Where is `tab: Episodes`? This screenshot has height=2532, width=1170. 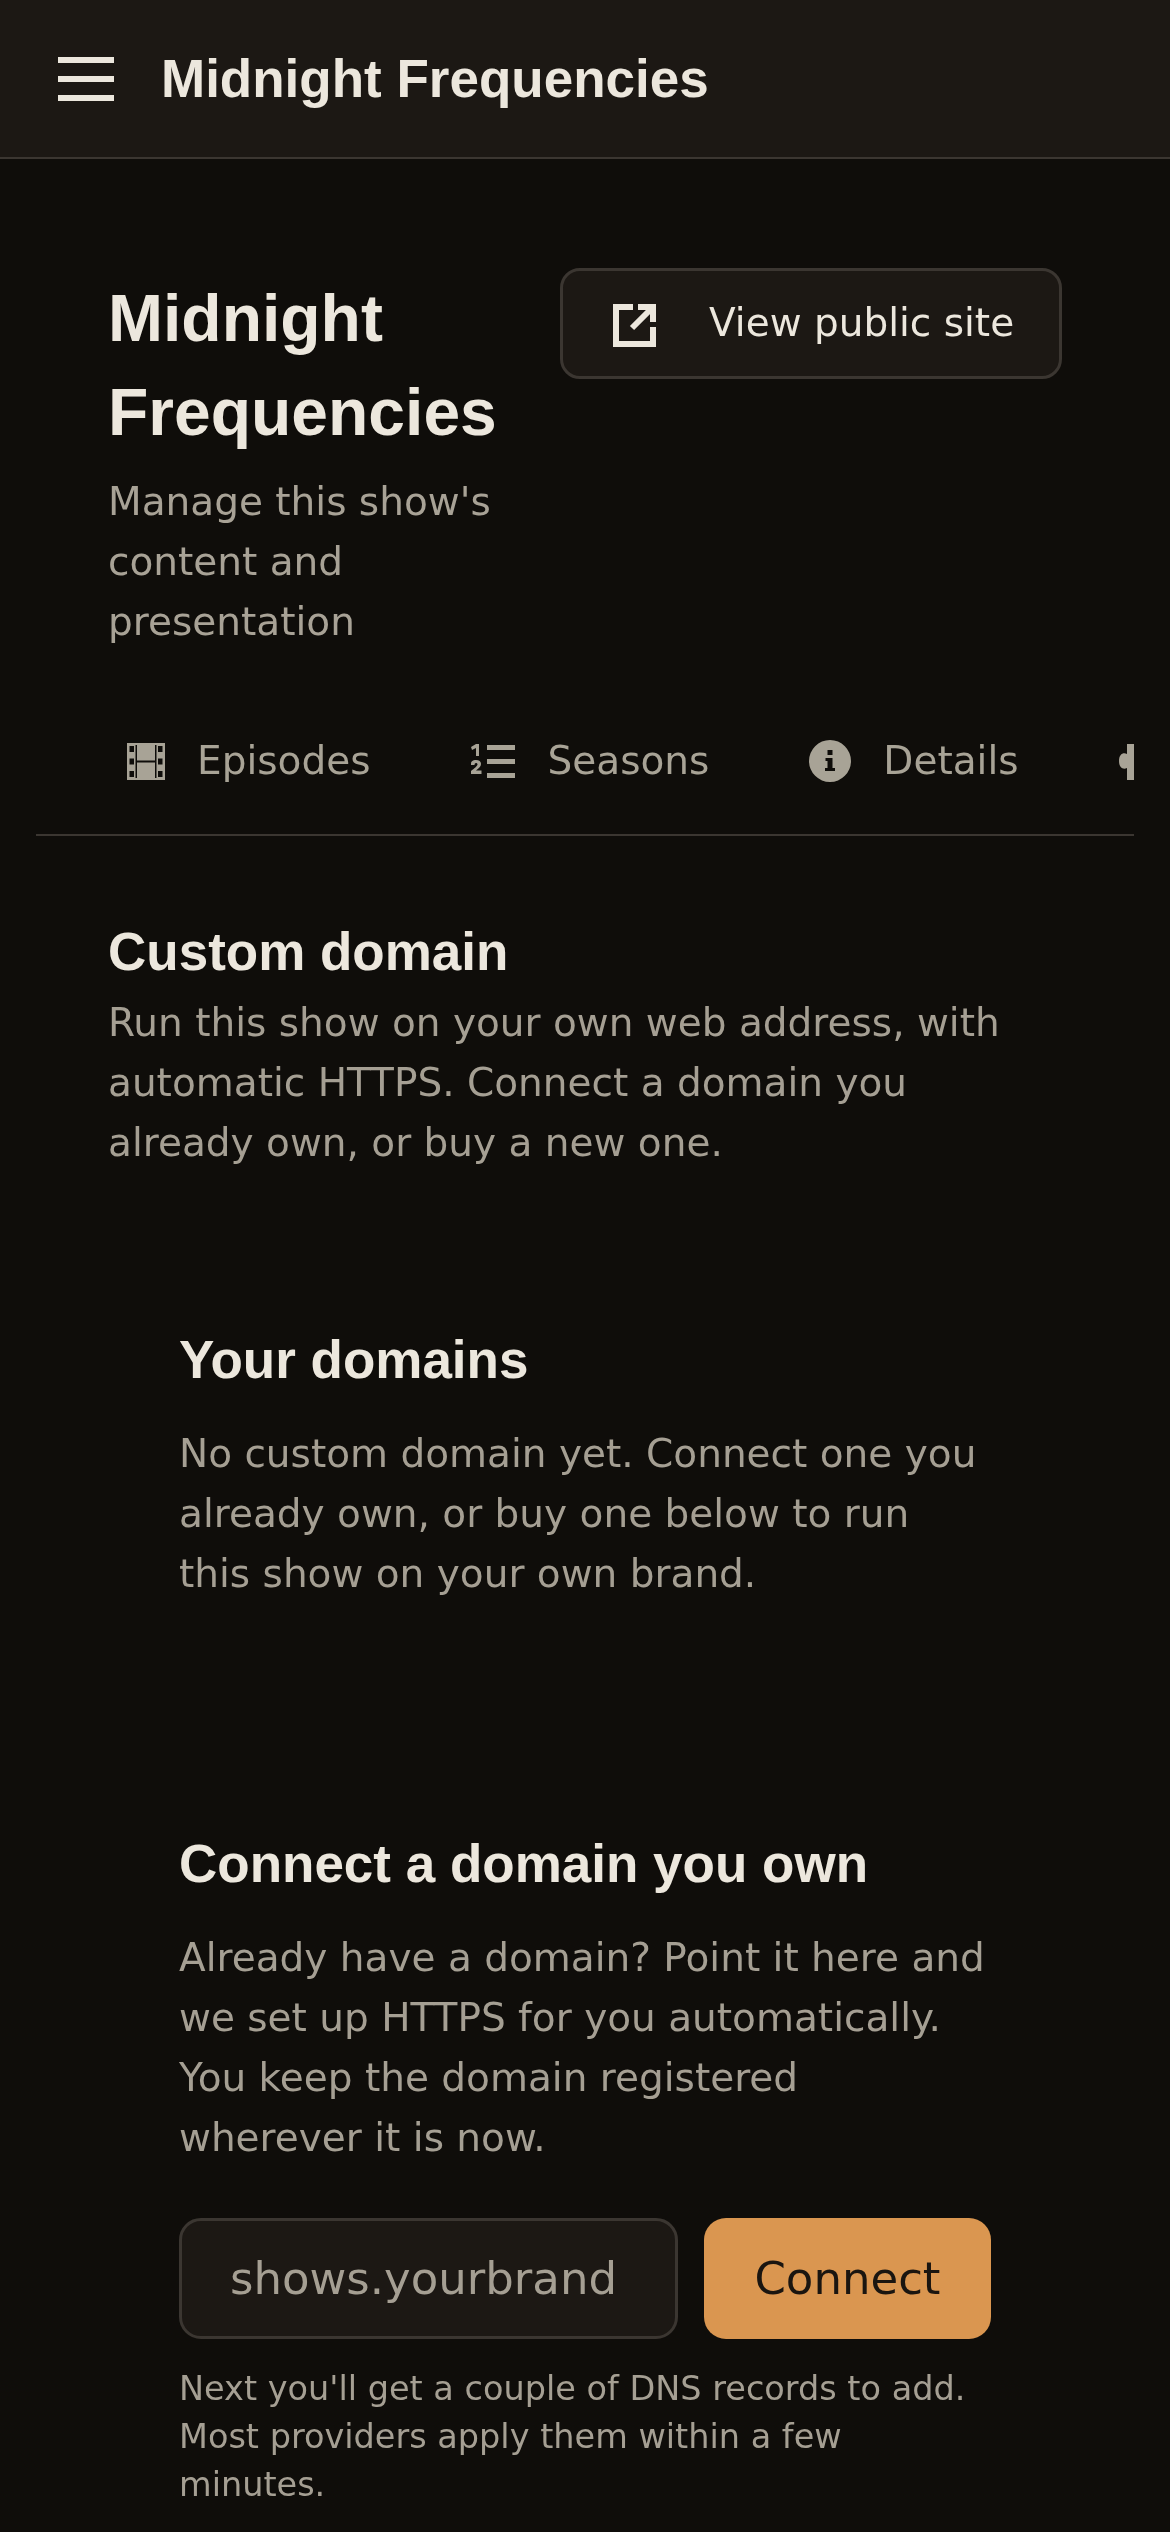 tab: Episodes is located at coordinates (249, 763).